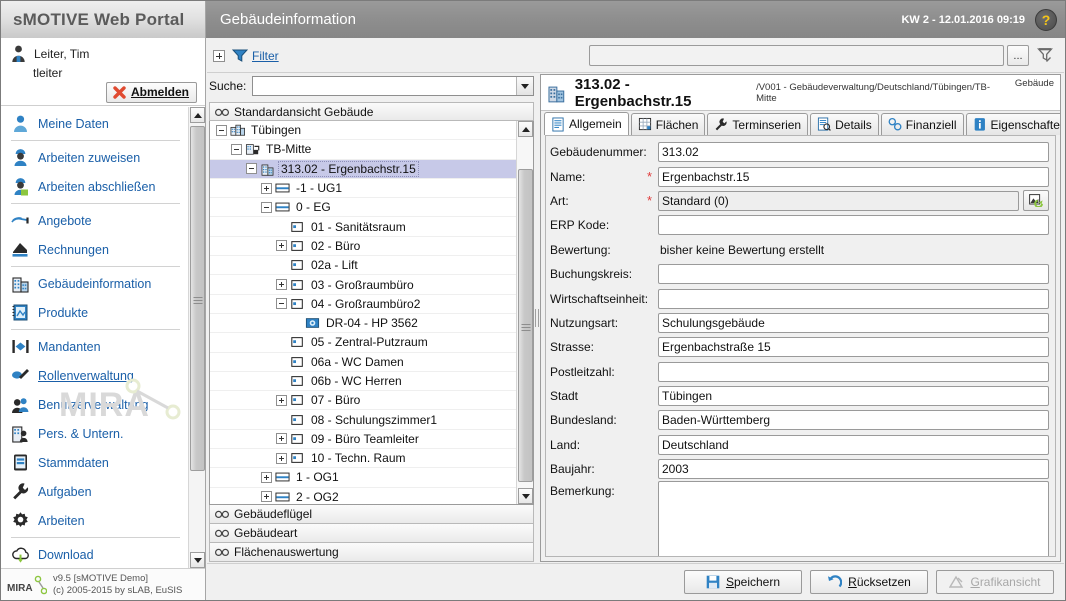 The width and height of the screenshot is (1066, 601). Describe the element at coordinates (758, 124) in the screenshot. I see `tab-terminserien: Terminserien` at that location.